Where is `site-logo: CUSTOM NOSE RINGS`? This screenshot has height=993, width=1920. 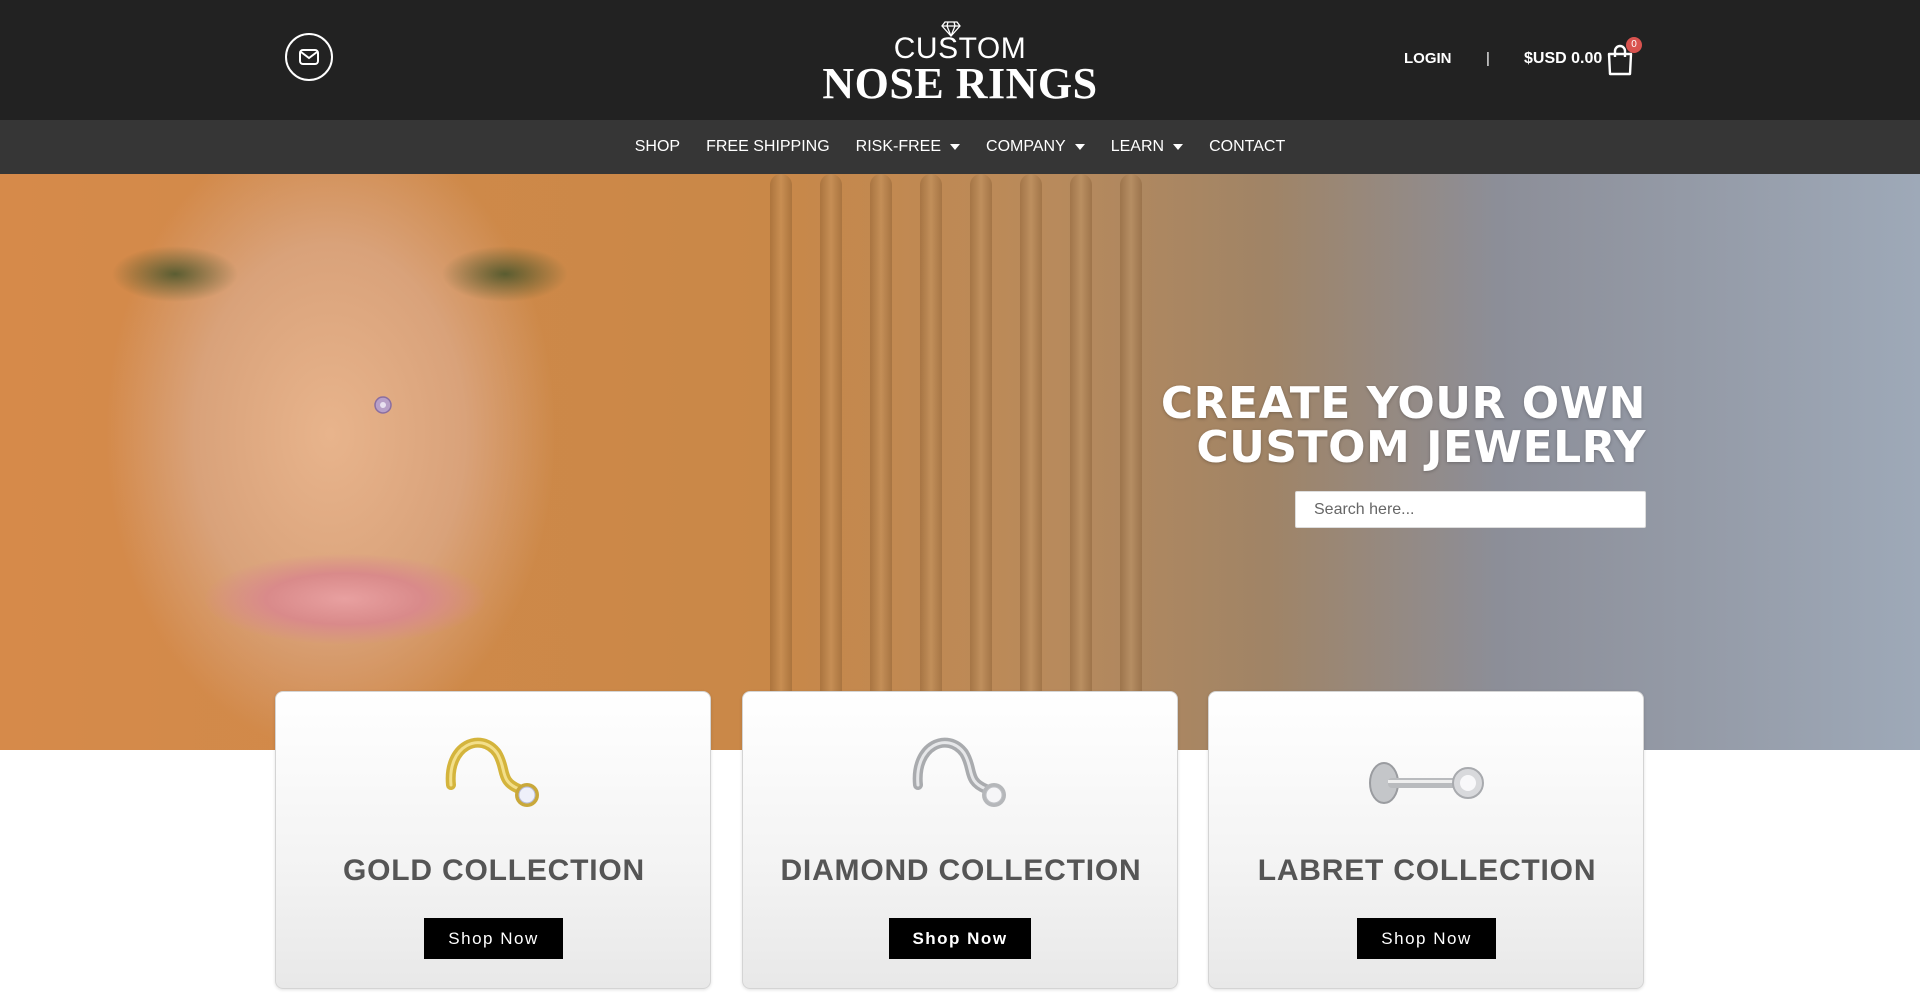 site-logo: CUSTOM NOSE RINGS is located at coordinates (960, 64).